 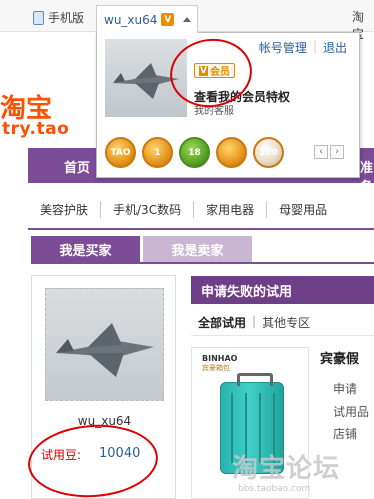 I want to click on medal-list: TAO 1 18 100, so click(x=194, y=152).